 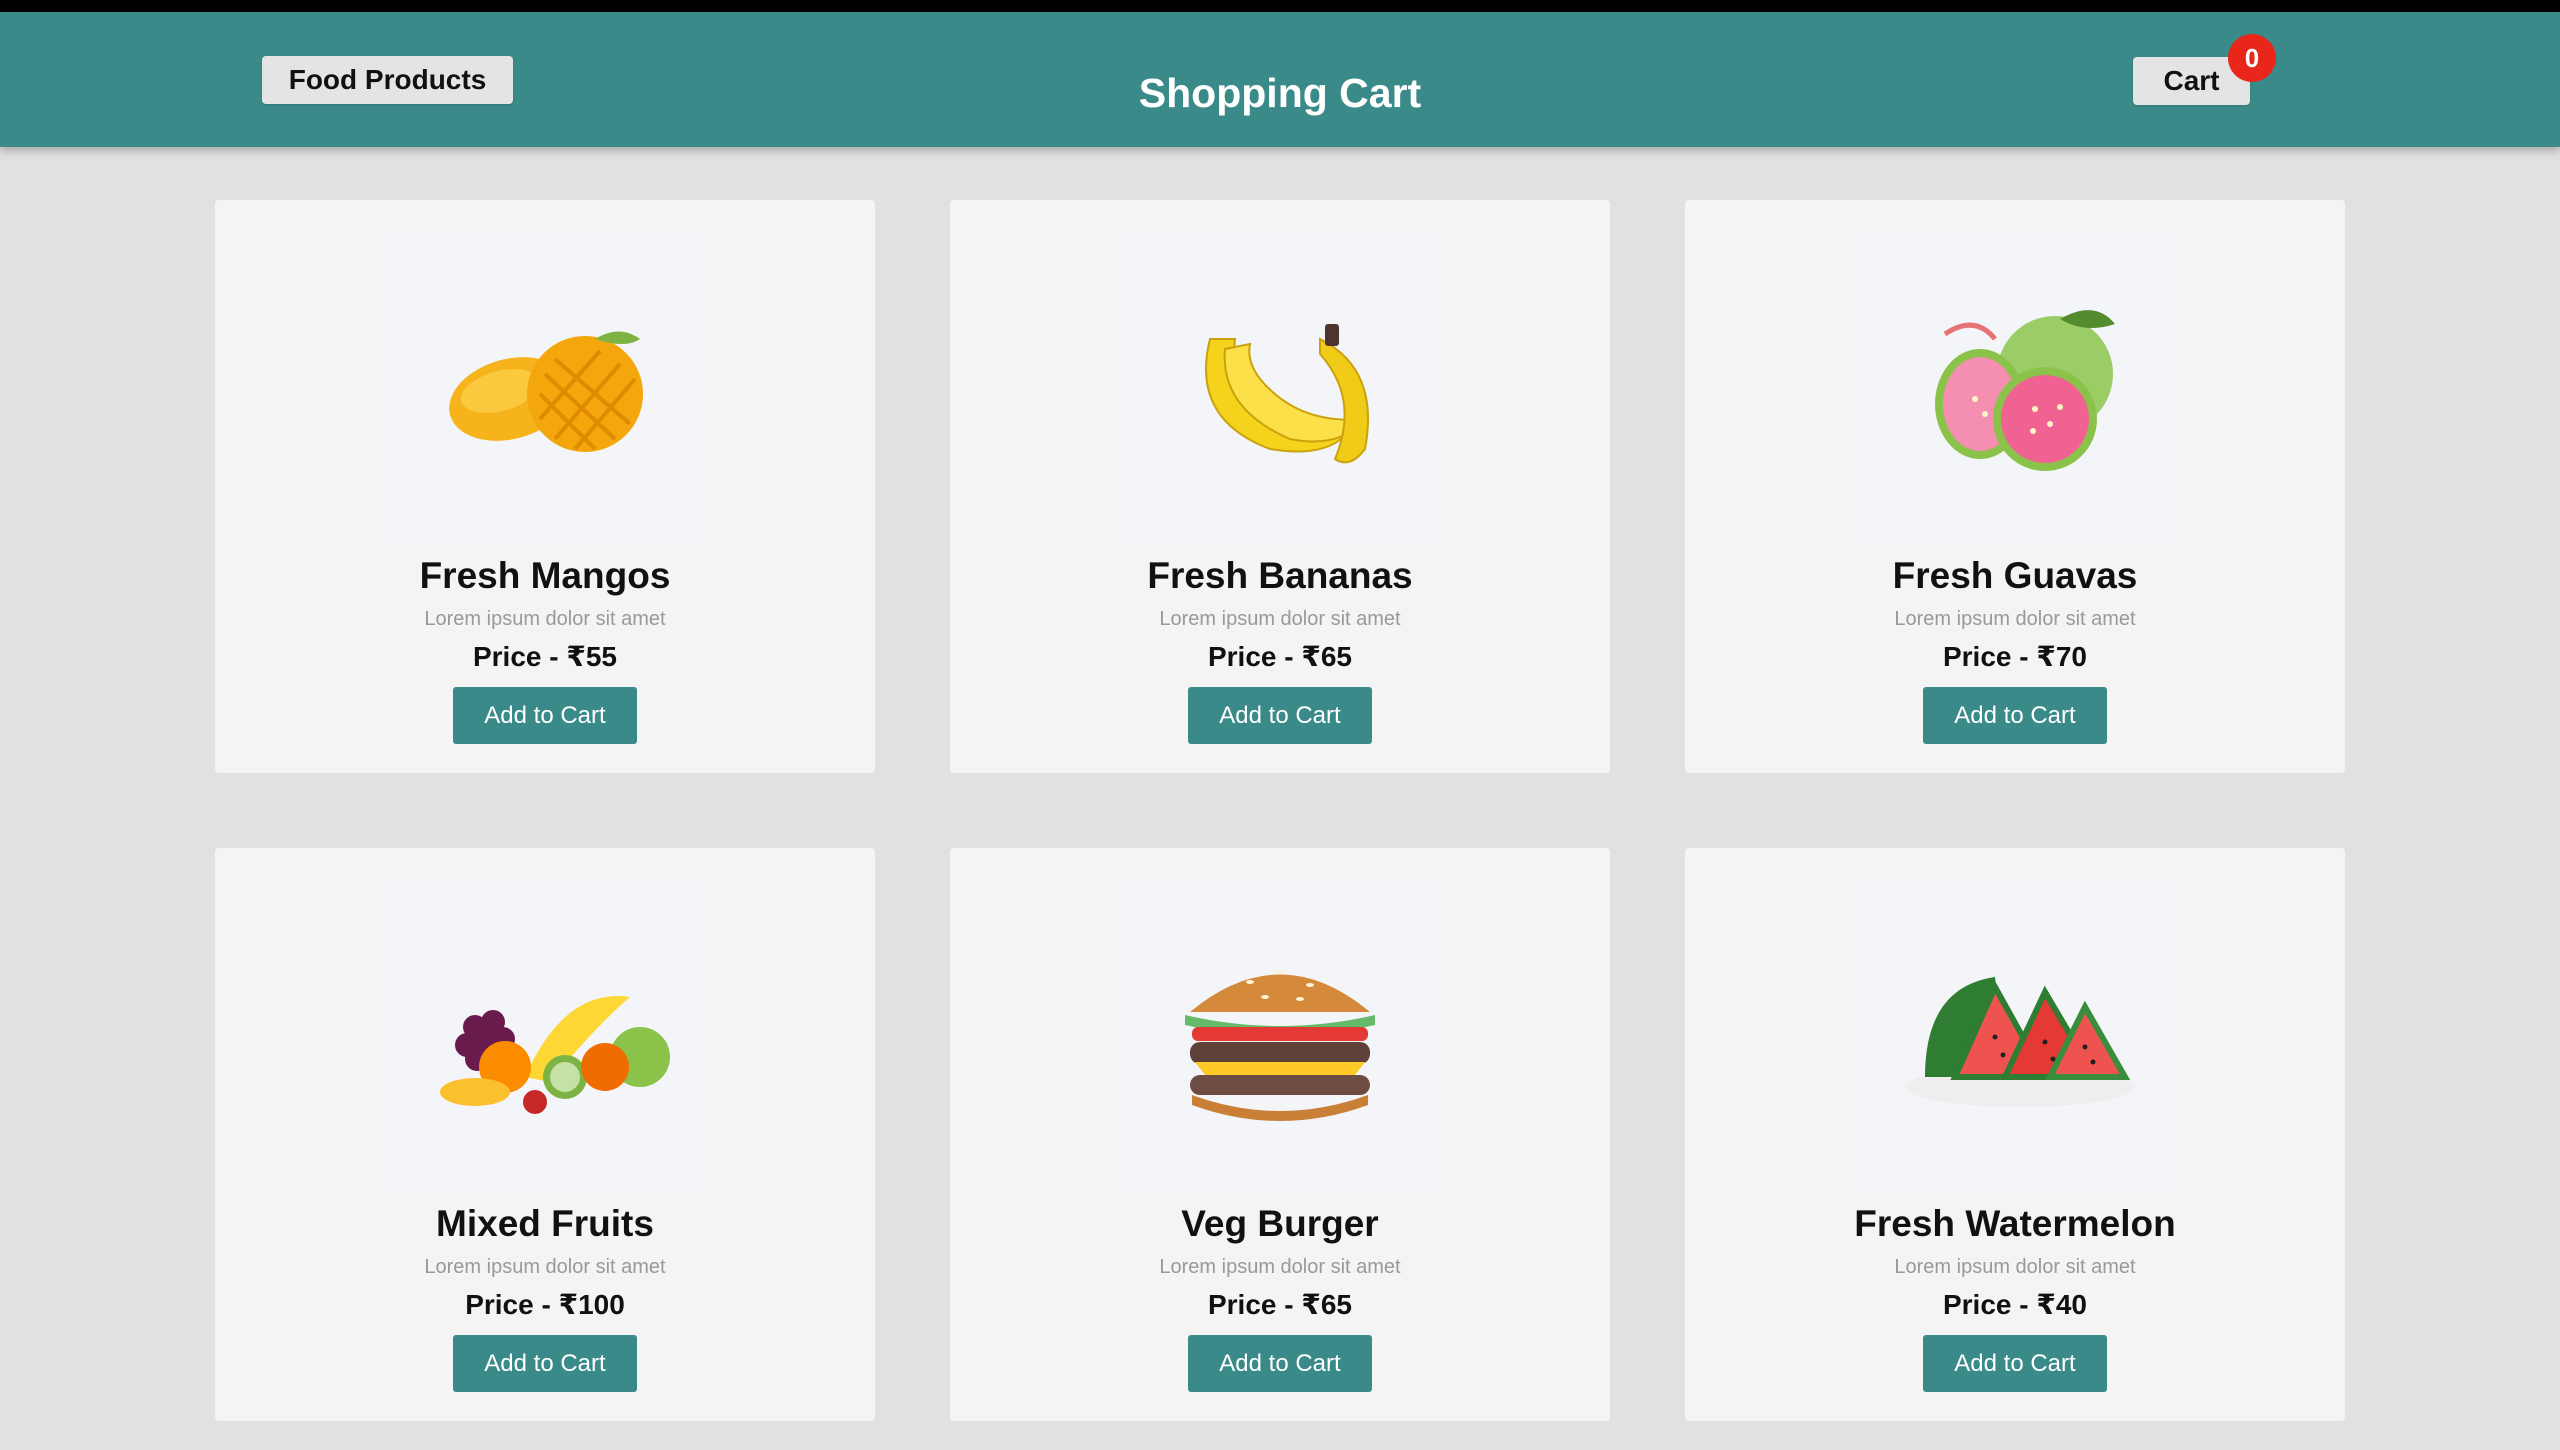 I want to click on product-price: Price - ₹55, so click(x=544, y=656).